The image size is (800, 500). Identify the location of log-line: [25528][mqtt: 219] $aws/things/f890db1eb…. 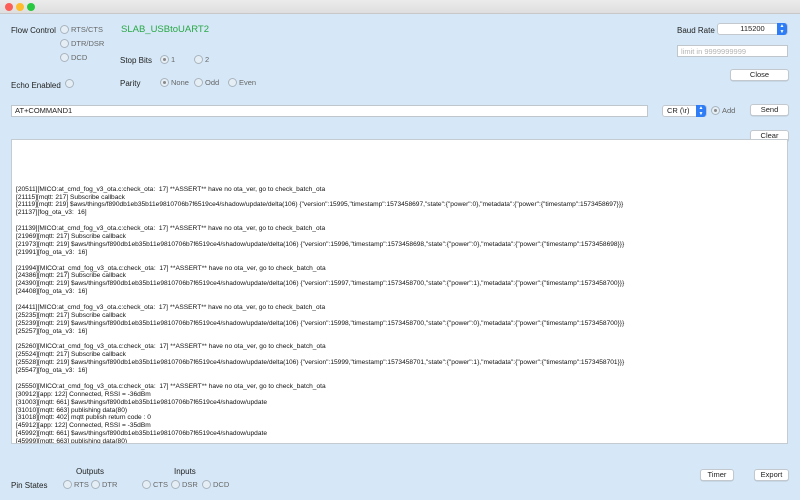
(320, 363).